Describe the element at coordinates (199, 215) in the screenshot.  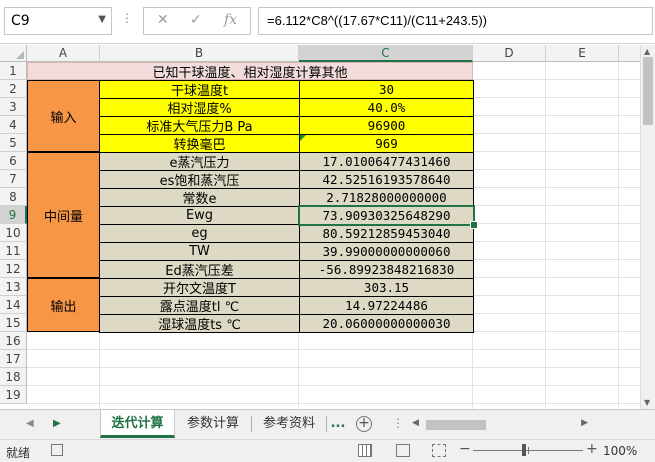
I see `label-cell: Ewg` at that location.